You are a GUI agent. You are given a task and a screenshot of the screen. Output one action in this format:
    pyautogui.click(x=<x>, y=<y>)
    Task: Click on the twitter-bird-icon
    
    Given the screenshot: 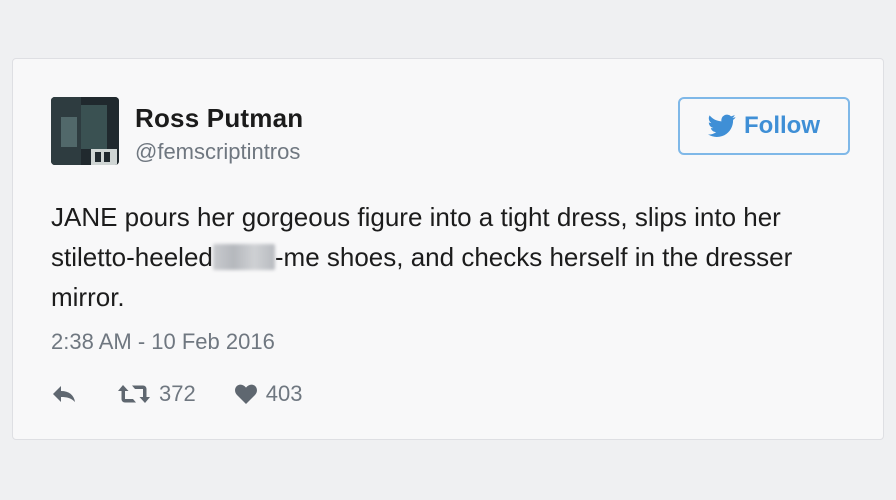 What is the action you would take?
    pyautogui.click(x=722, y=126)
    